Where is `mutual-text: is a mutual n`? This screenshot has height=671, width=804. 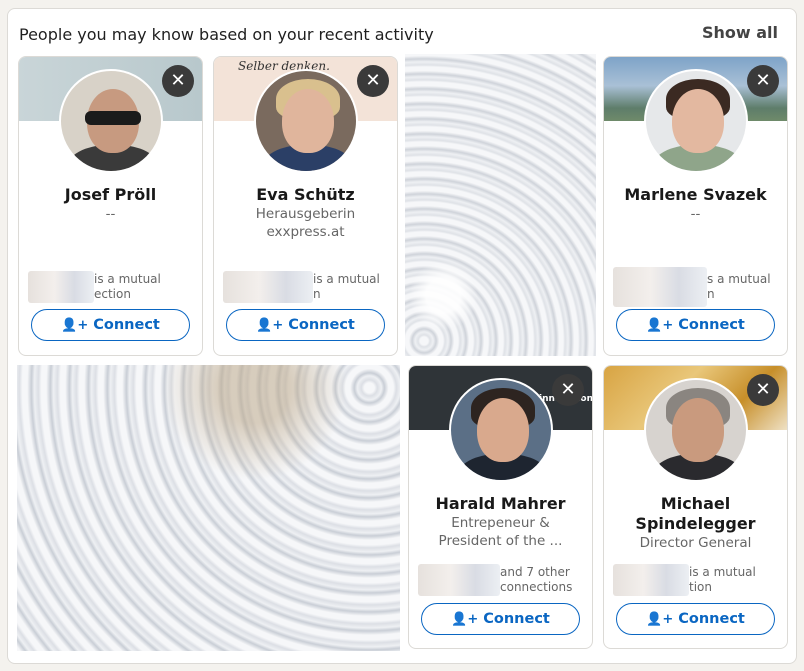
mutual-text: is a mutual n is located at coordinates (346, 286).